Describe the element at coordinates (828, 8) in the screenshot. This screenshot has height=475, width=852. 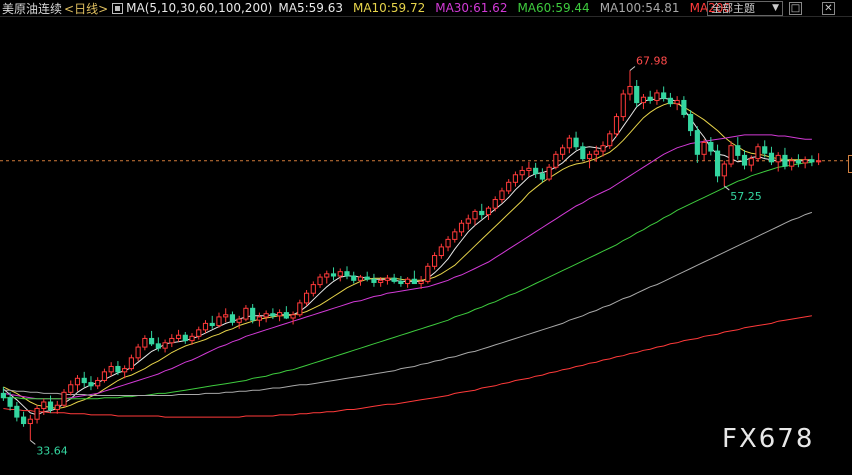
I see `close-button: ✕` at that location.